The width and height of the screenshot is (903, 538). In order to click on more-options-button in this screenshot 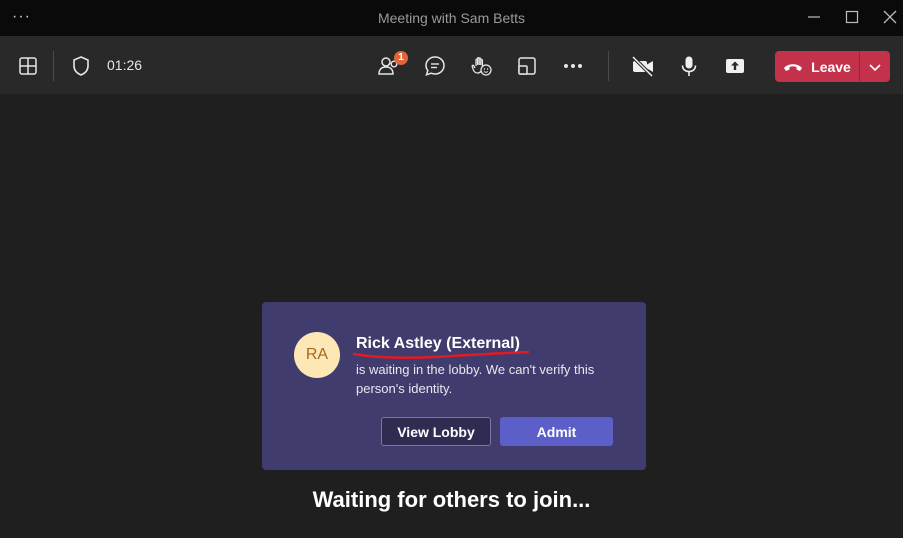, I will do `click(573, 66)`.